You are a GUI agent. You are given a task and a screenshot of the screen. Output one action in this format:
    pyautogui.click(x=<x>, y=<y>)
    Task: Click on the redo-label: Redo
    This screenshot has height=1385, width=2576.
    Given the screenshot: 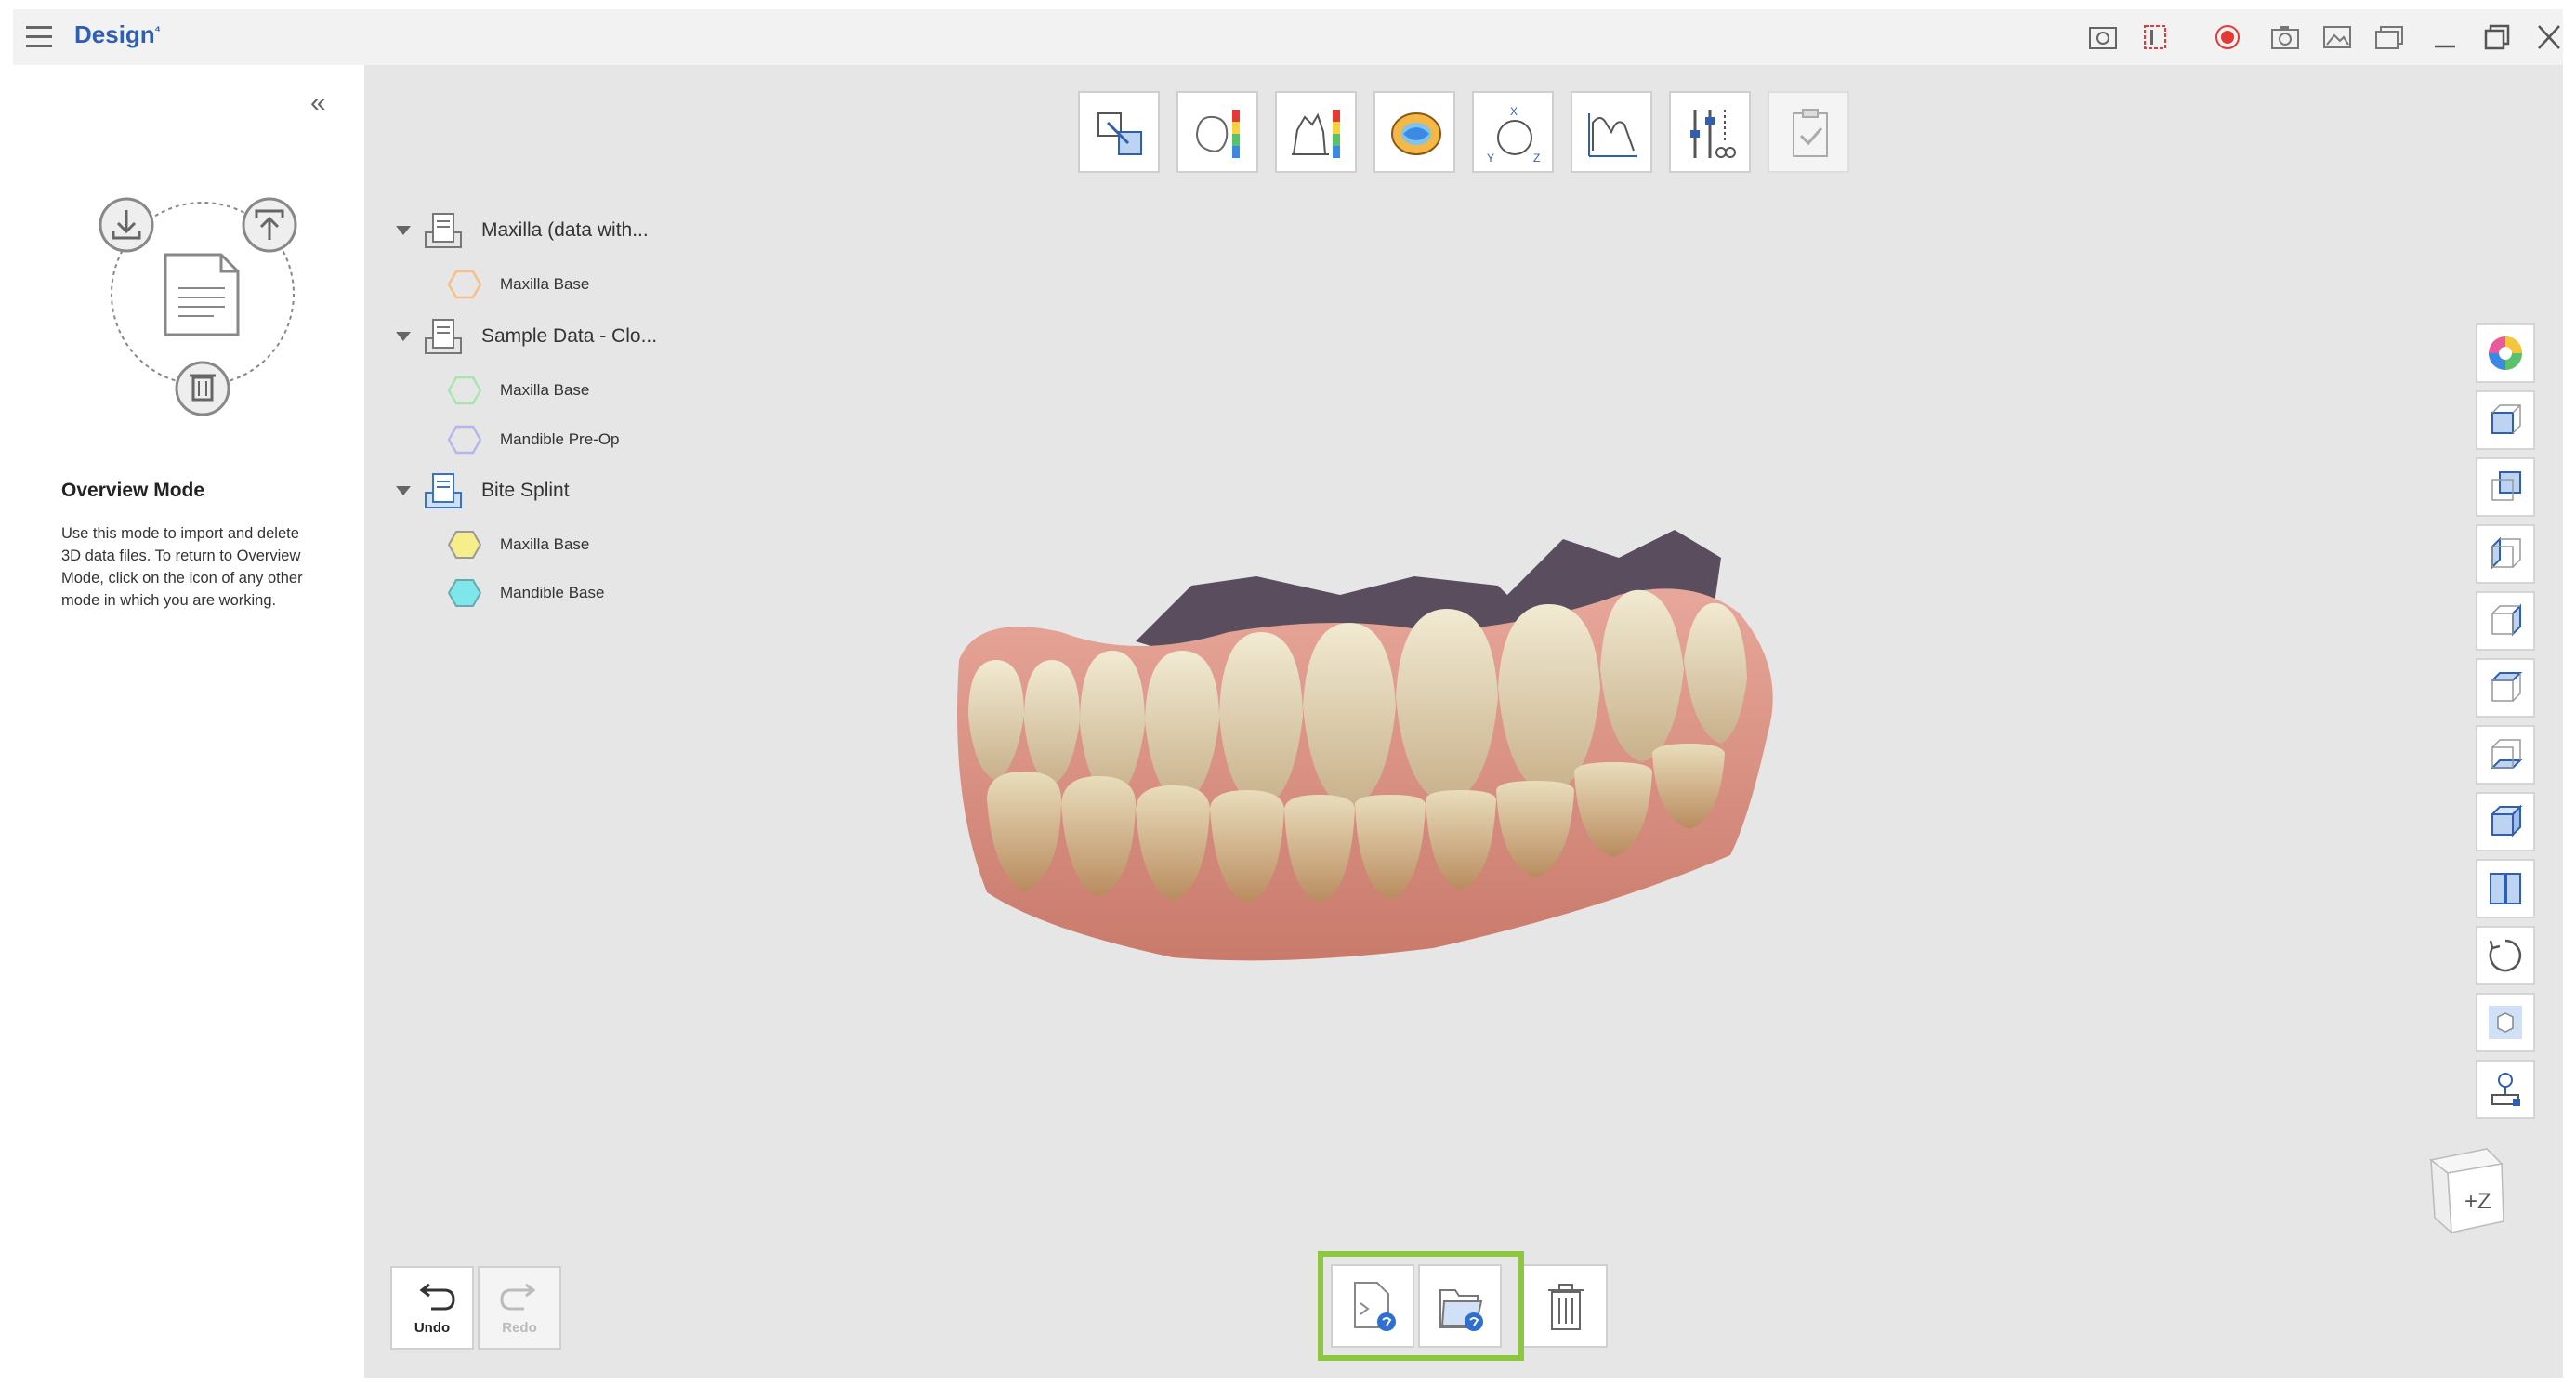 What is the action you would take?
    pyautogui.click(x=519, y=1328)
    